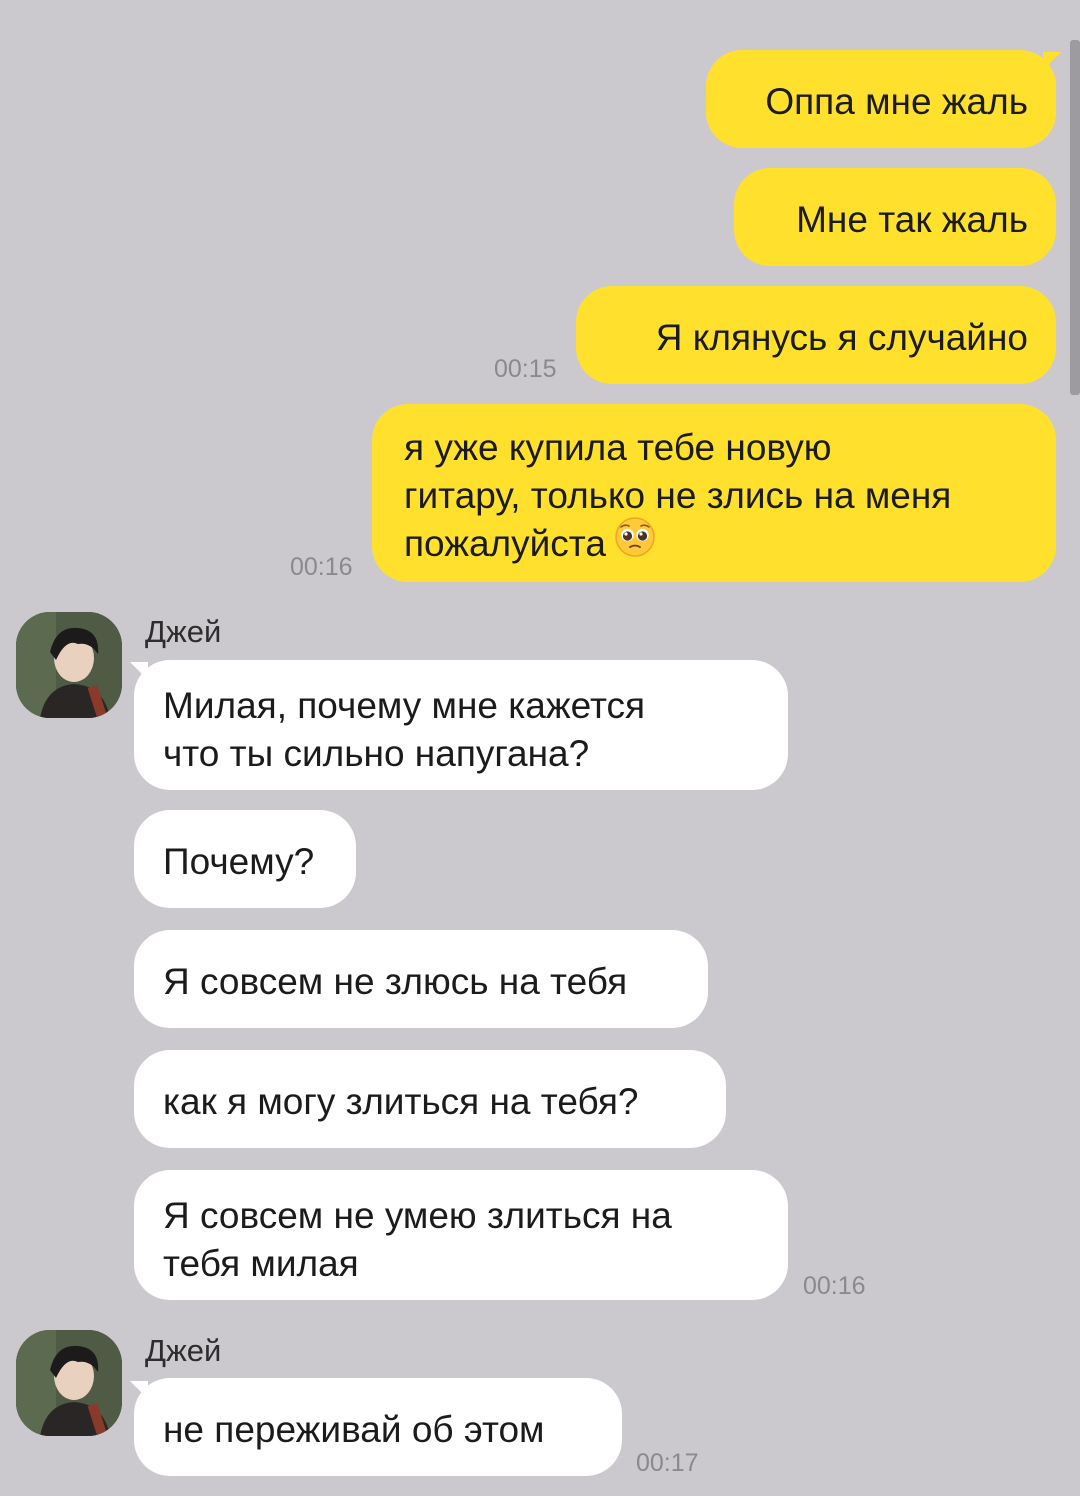 Image resolution: width=1080 pixels, height=1496 pixels. Describe the element at coordinates (896, 101) in the screenshot. I see `message-text: Оппа мне жаль` at that location.